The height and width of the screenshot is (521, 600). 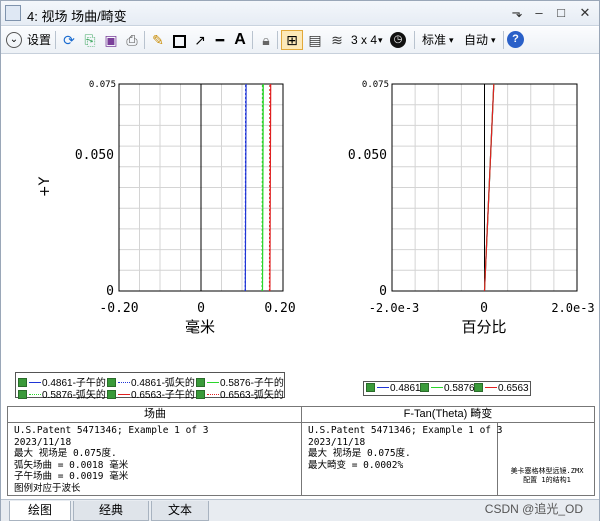 I want to click on standard-dropdown: 标准, so click(x=434, y=40).